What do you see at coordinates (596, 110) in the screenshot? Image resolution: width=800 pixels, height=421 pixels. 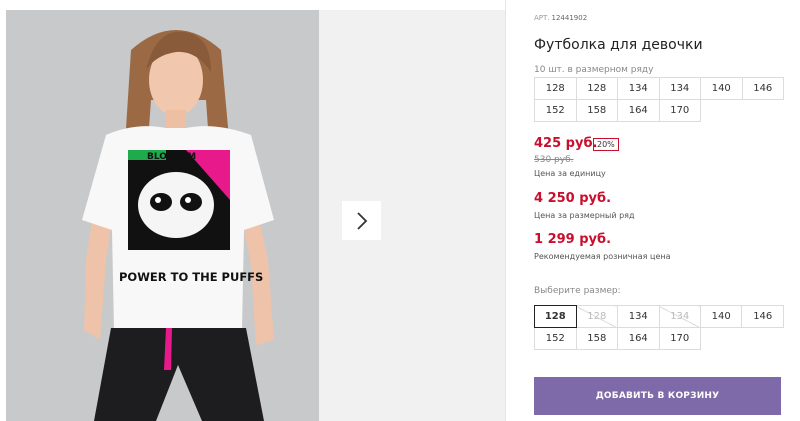 I see `pack-size-cell: 158` at bounding box center [596, 110].